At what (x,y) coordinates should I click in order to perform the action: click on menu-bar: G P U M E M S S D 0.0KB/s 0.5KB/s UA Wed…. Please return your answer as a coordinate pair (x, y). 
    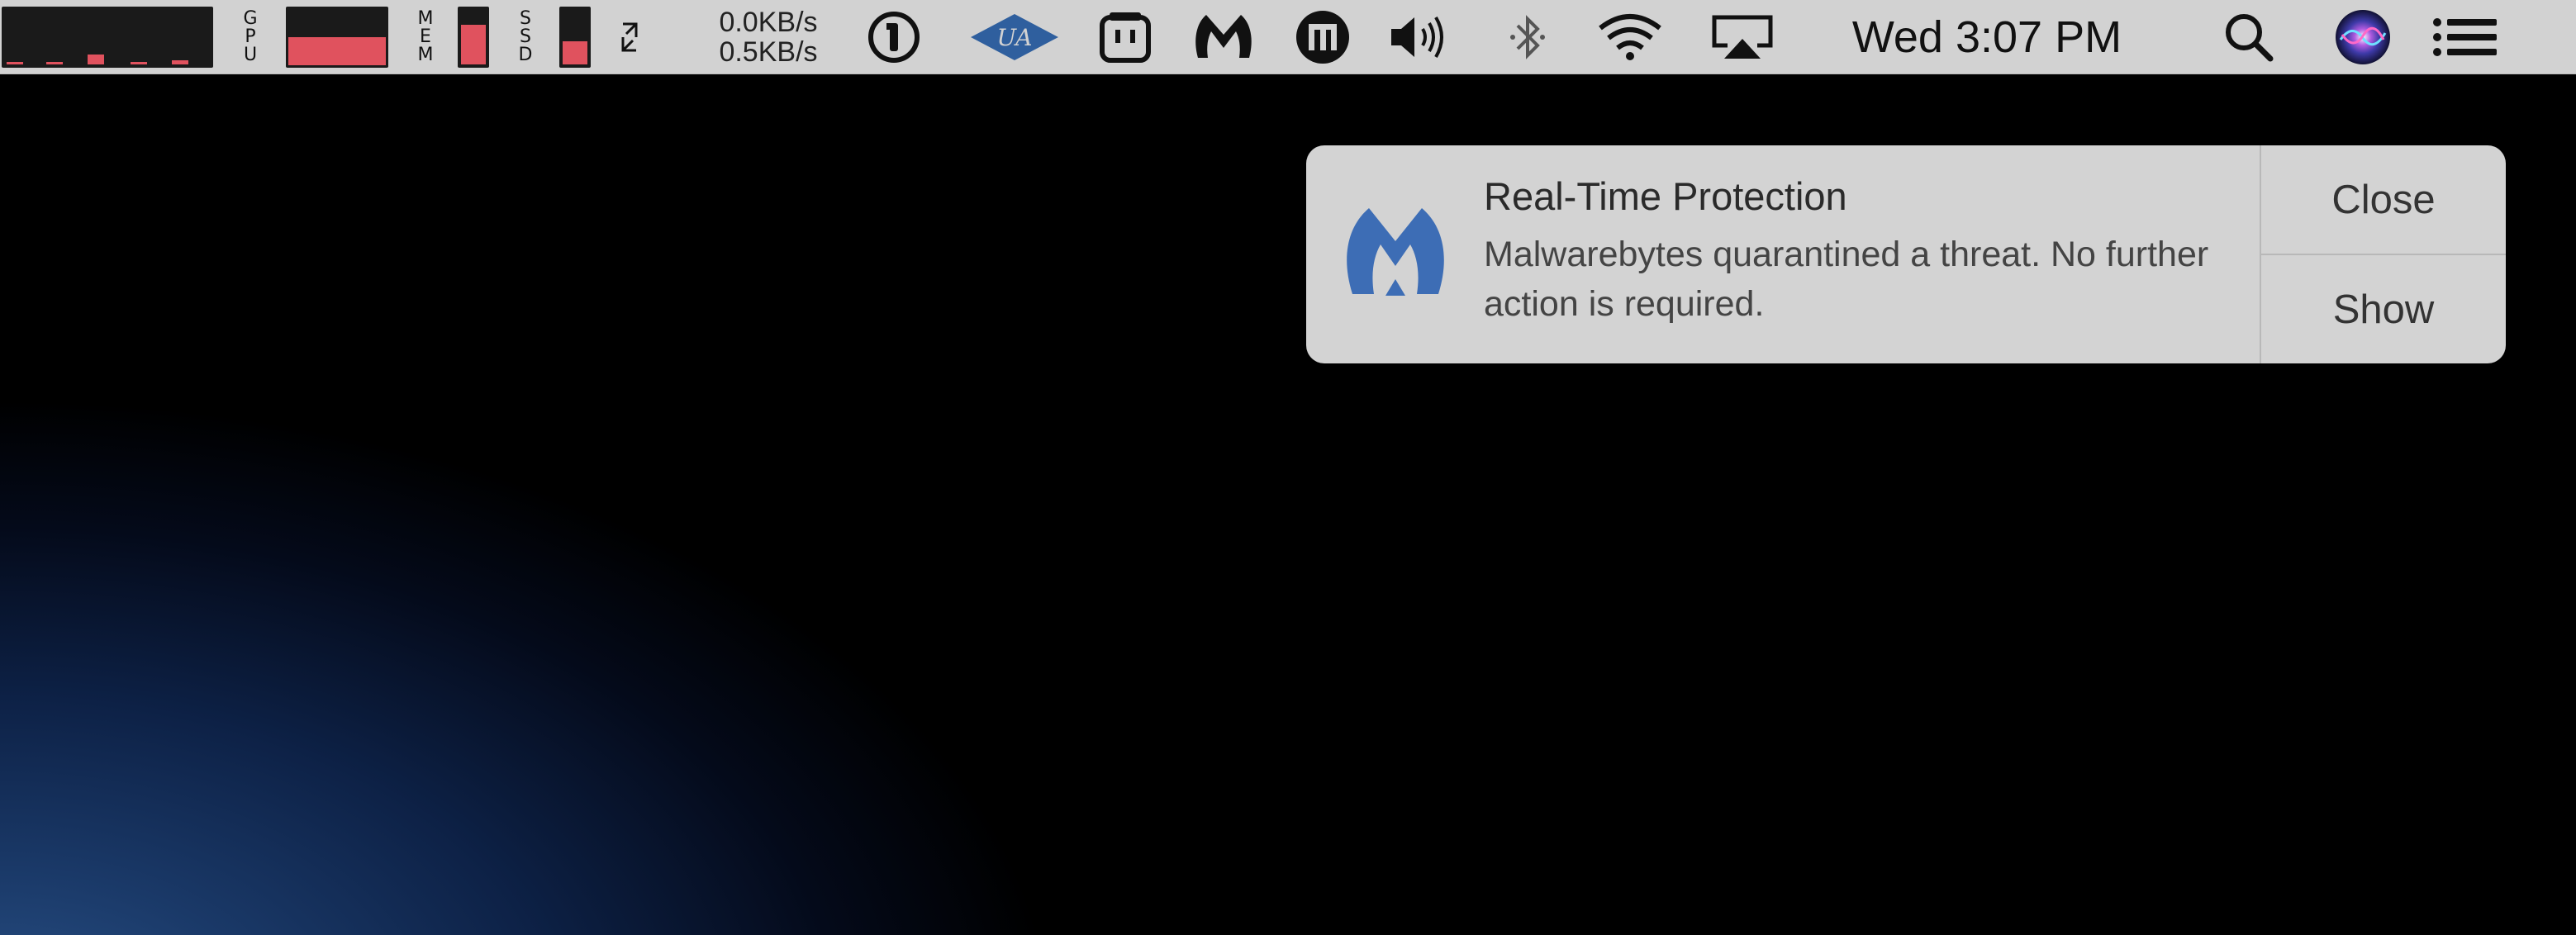
    Looking at the image, I should click on (1288, 37).